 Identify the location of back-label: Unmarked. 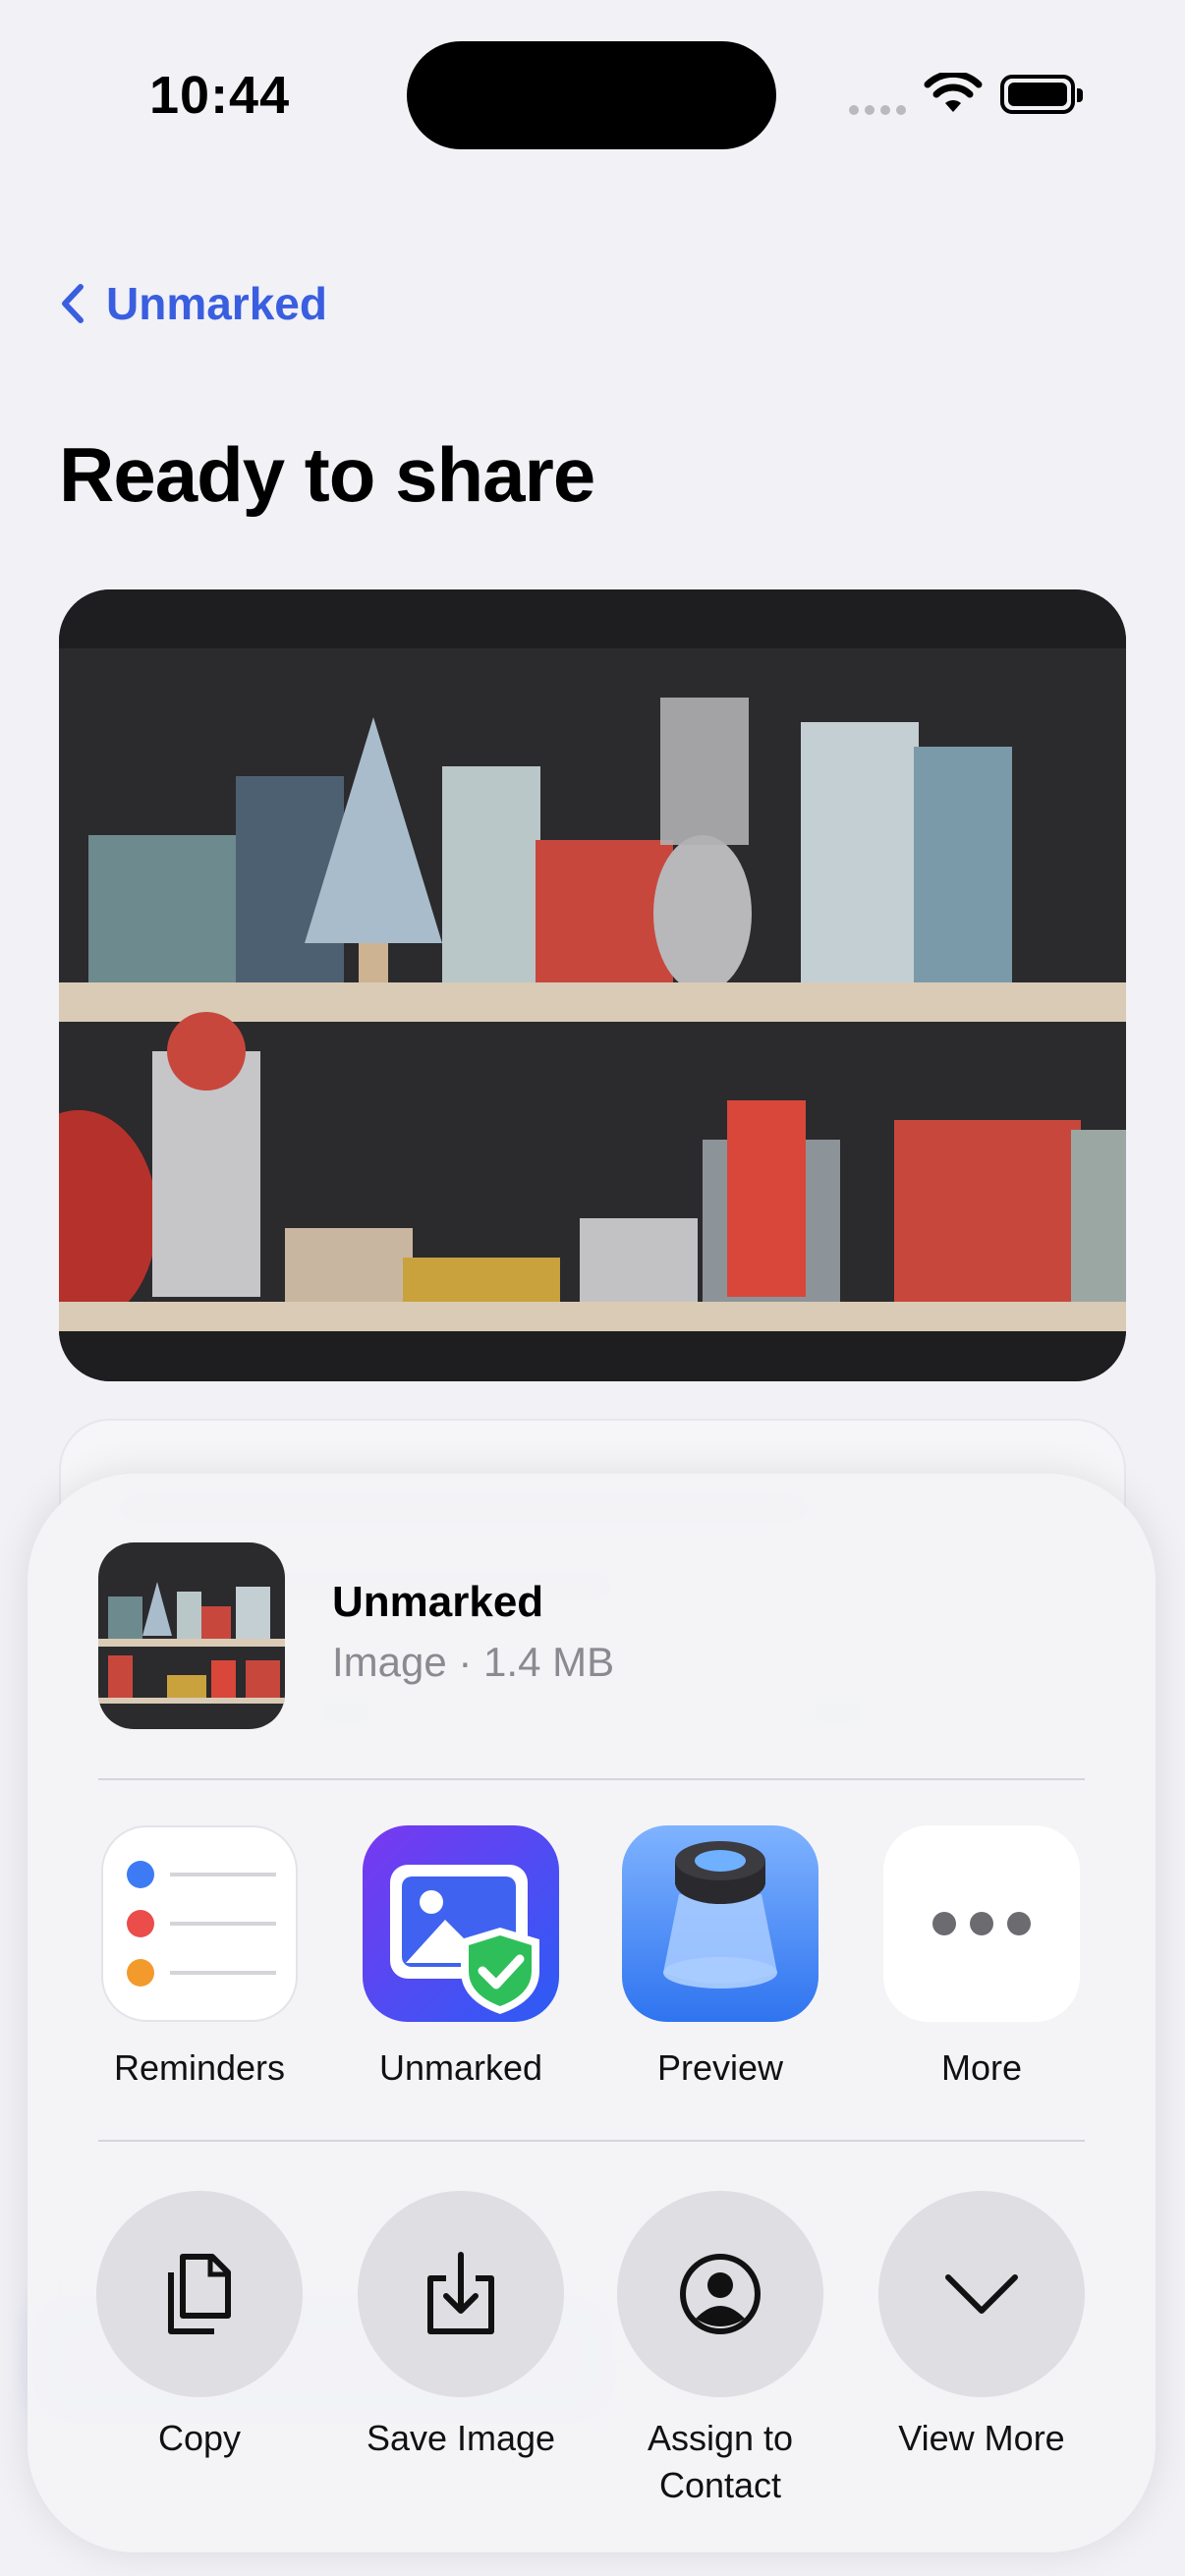
(216, 303).